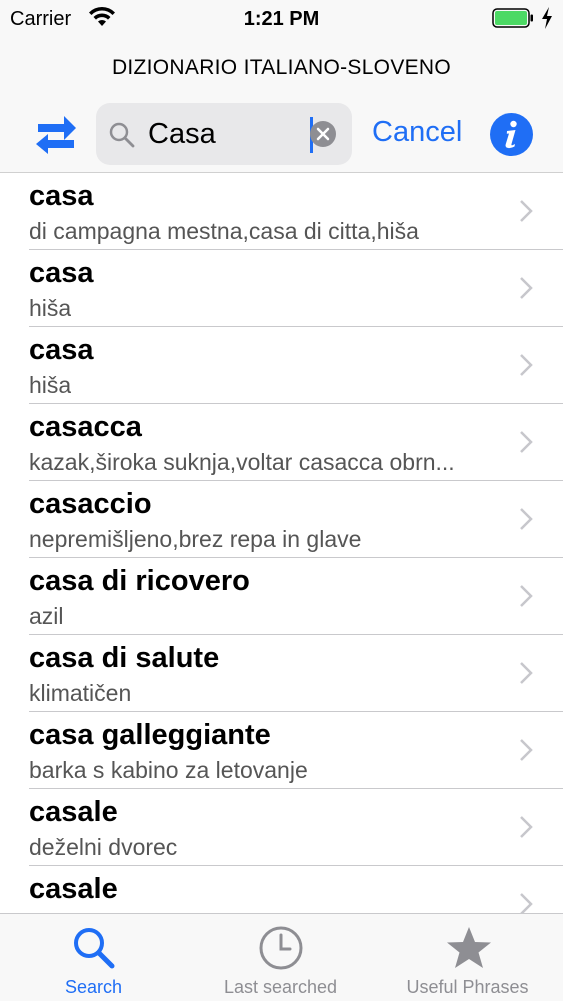  Describe the element at coordinates (281, 67) in the screenshot. I see `app-title: DIZIONARIO ITALIANO-SLOVENO` at that location.